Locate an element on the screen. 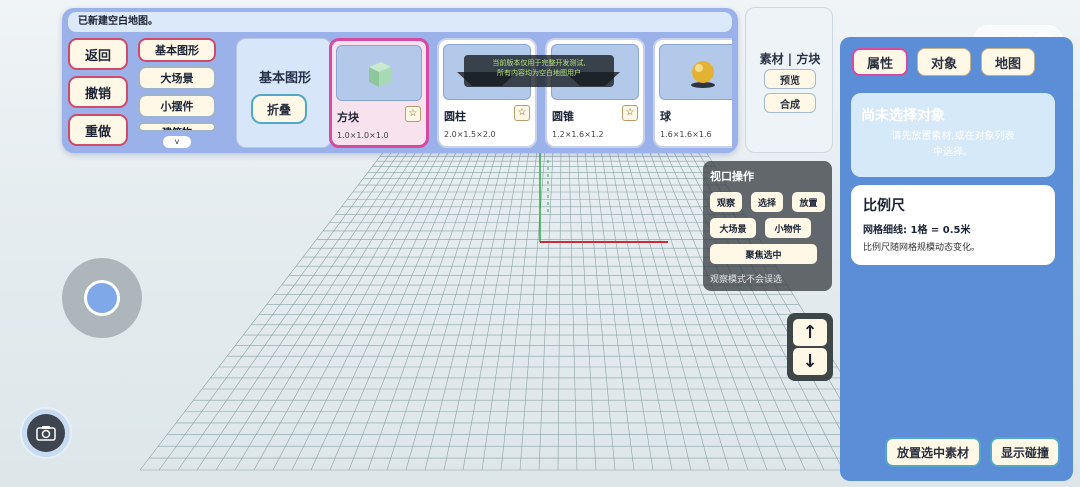 Image resolution: width=1080 pixels, height=487 pixels. select-mode-button: 选择 is located at coordinates (767, 202).